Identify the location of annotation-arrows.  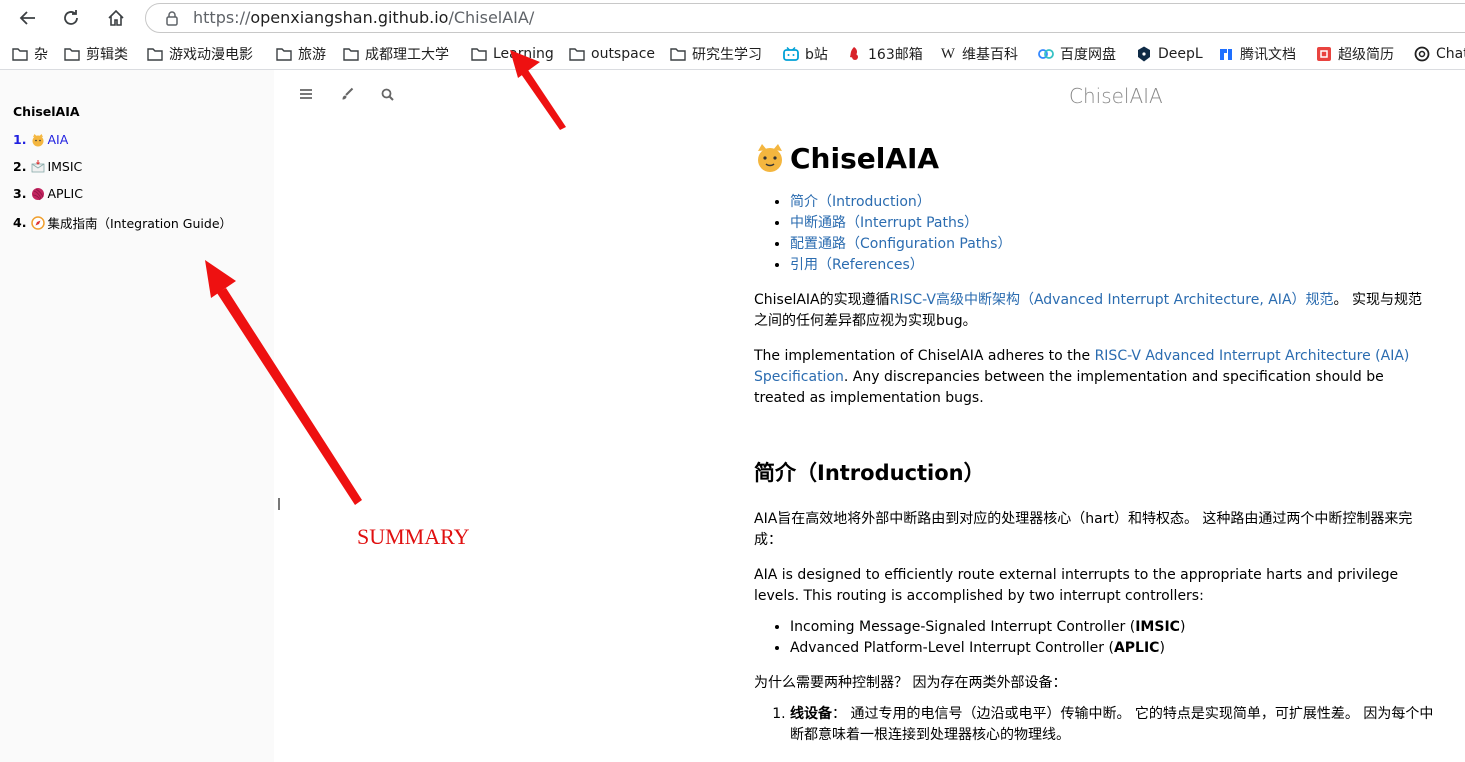
(385, 277).